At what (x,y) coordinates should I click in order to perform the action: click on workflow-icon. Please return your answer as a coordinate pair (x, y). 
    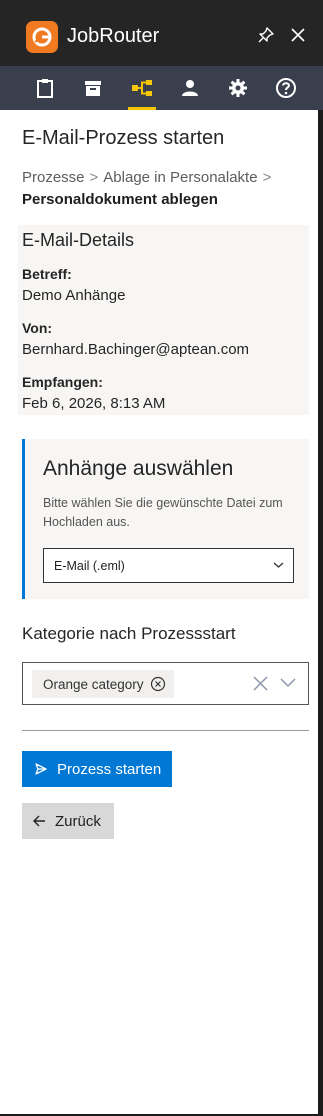
    Looking at the image, I should click on (142, 88).